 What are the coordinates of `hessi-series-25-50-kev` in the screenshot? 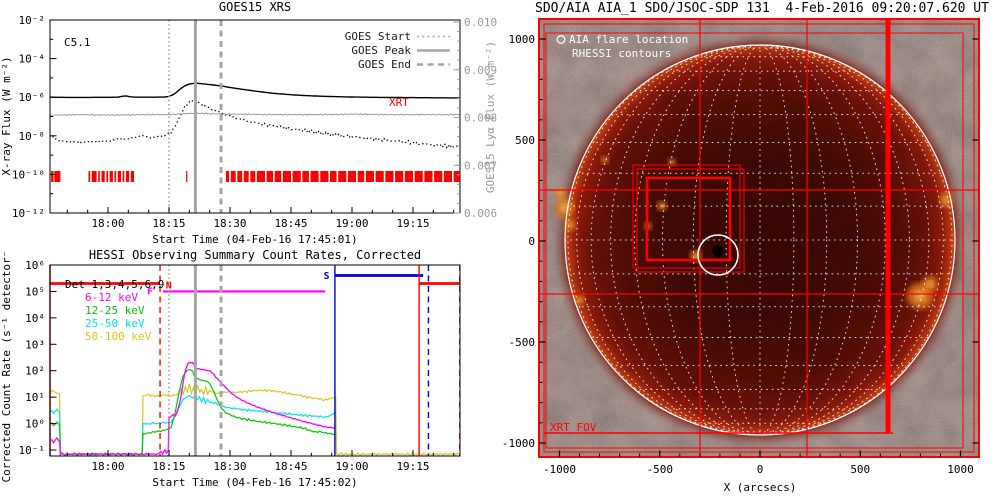 It's located at (193, 425).